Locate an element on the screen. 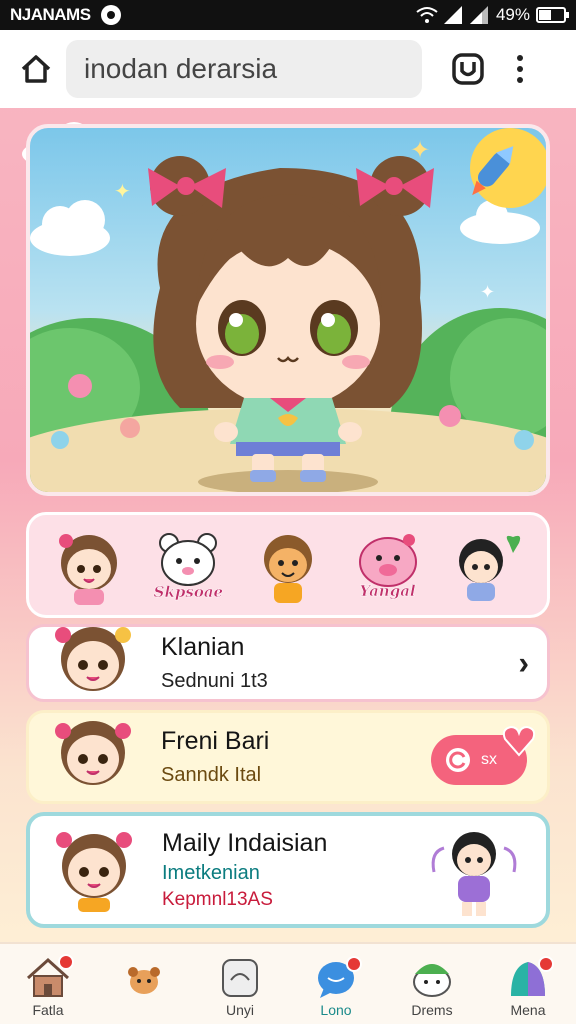  battery-icon is located at coordinates (552, 15).